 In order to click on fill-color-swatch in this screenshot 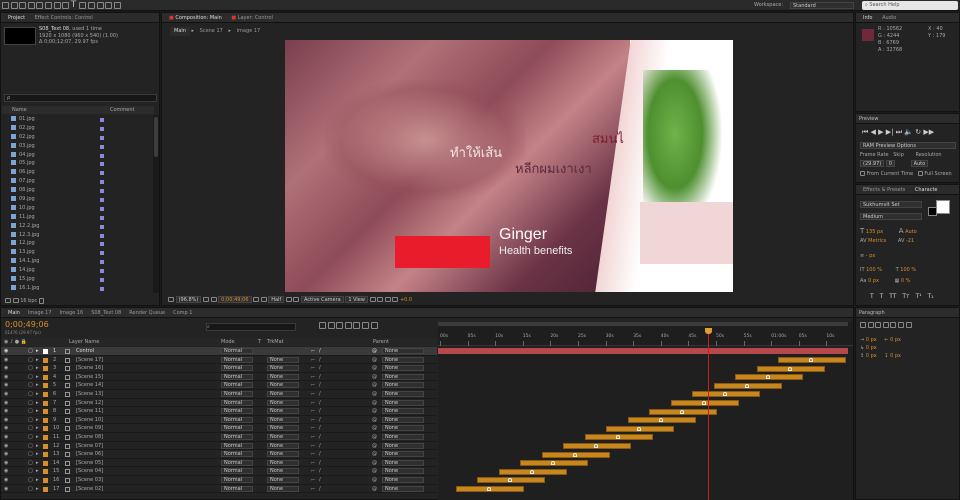, I will do `click(943, 207)`.